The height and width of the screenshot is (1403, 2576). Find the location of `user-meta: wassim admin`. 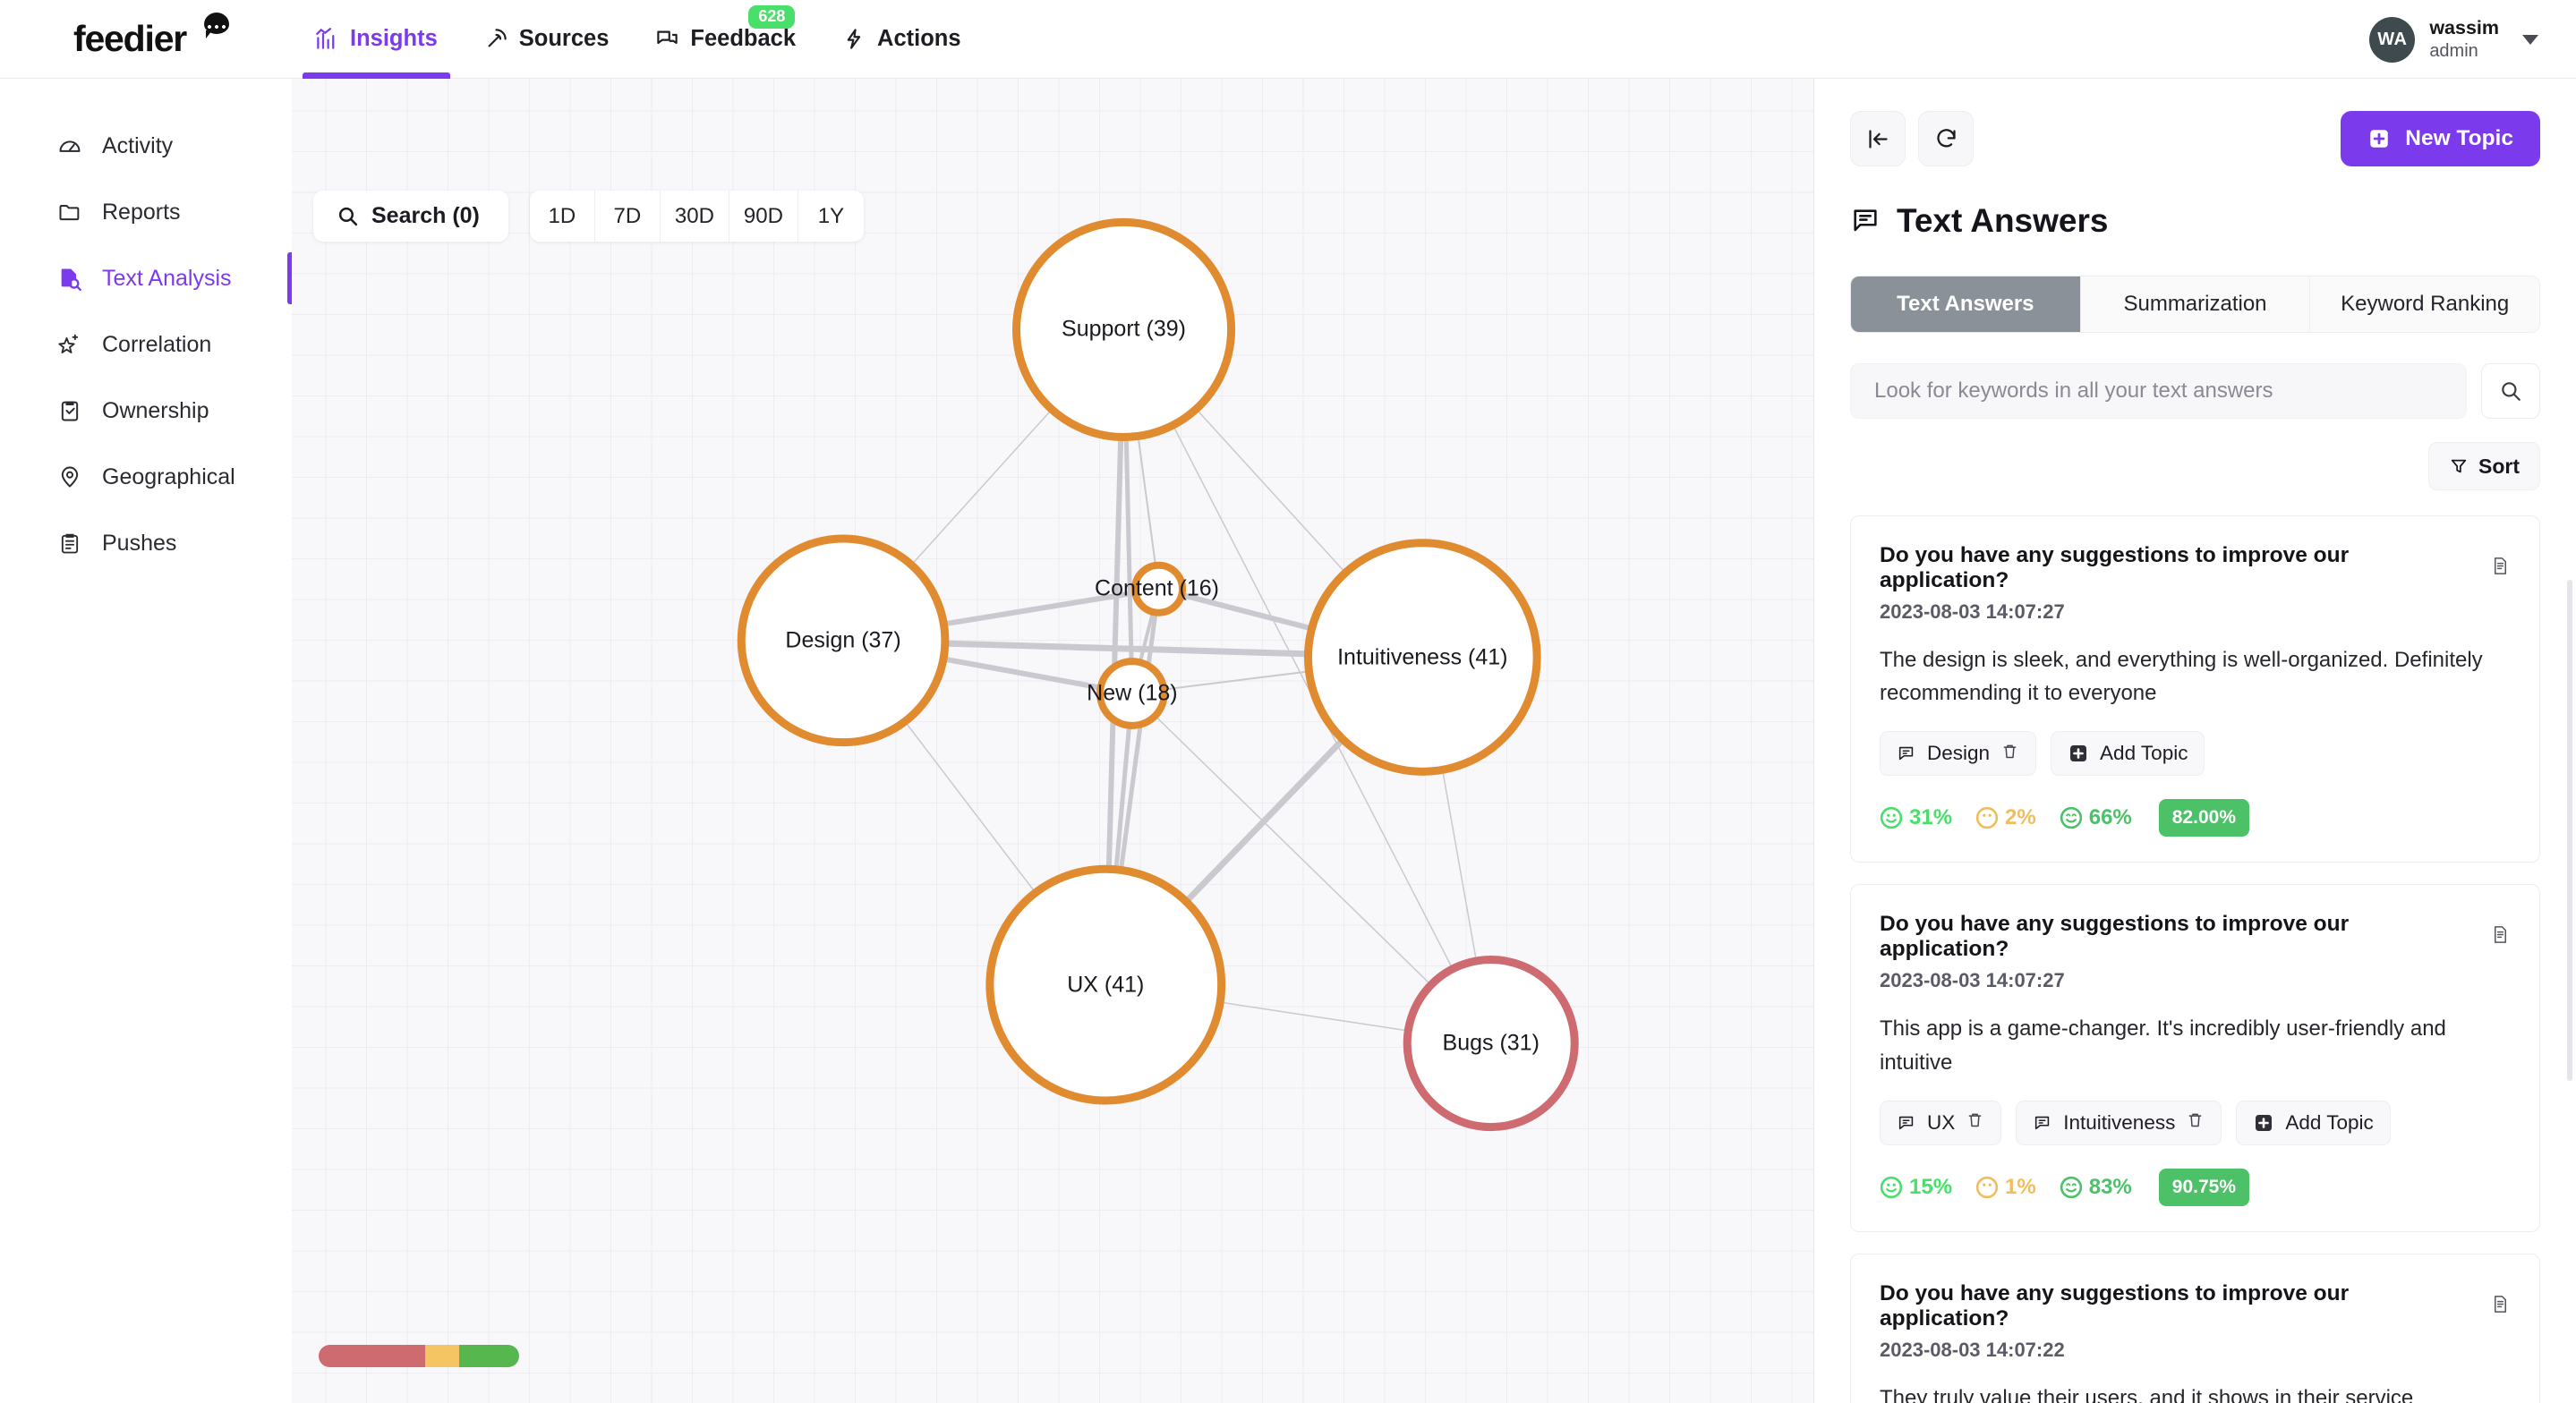

user-meta: wassim admin is located at coordinates (2464, 39).